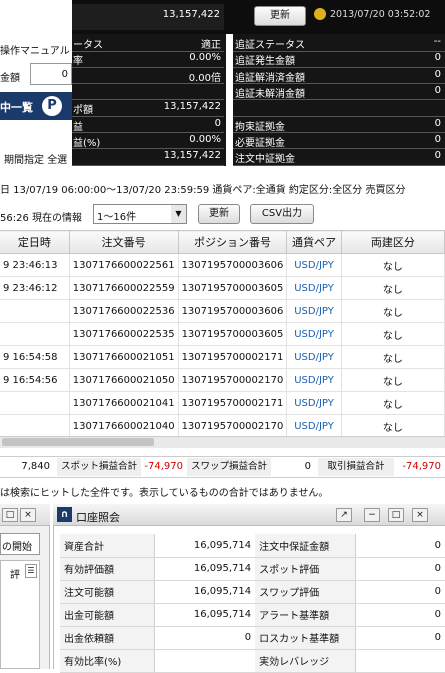 This screenshot has width=445, height=673. Describe the element at coordinates (17, 547) in the screenshot. I see `start-label: の開始` at that location.